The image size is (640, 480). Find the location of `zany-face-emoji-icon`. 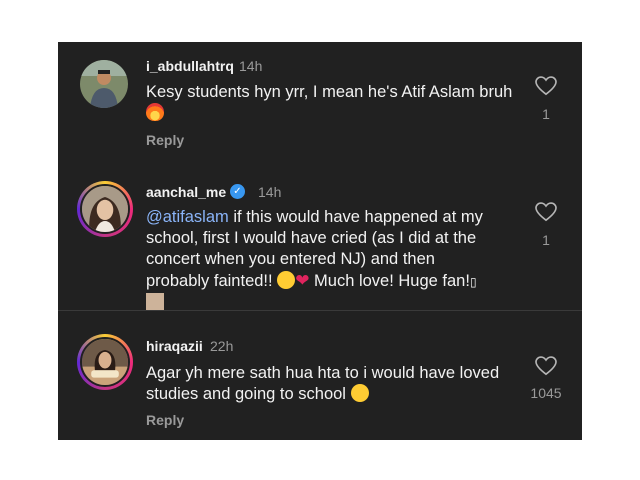

zany-face-emoji-icon is located at coordinates (286, 280).